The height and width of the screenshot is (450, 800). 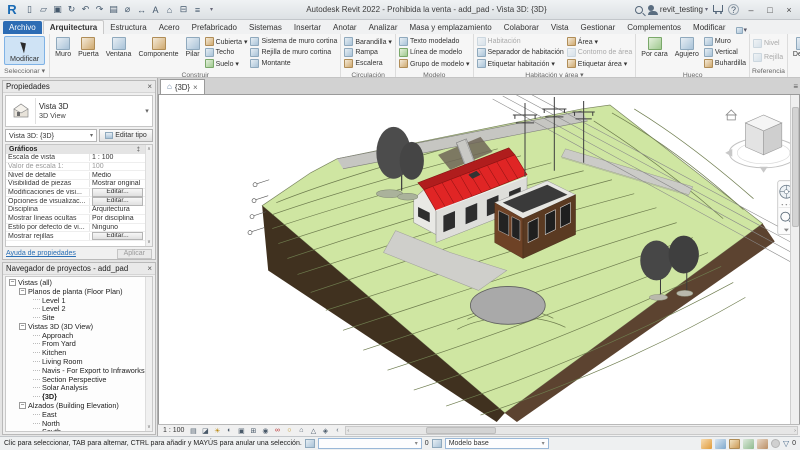 I want to click on tree-item-from-yard: From Yard, so click(x=75, y=343).